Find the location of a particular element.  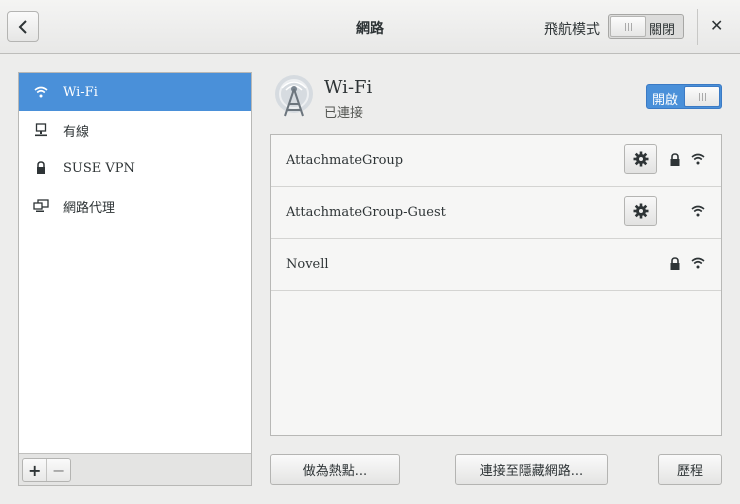

history-button: 歷程 is located at coordinates (690, 469).